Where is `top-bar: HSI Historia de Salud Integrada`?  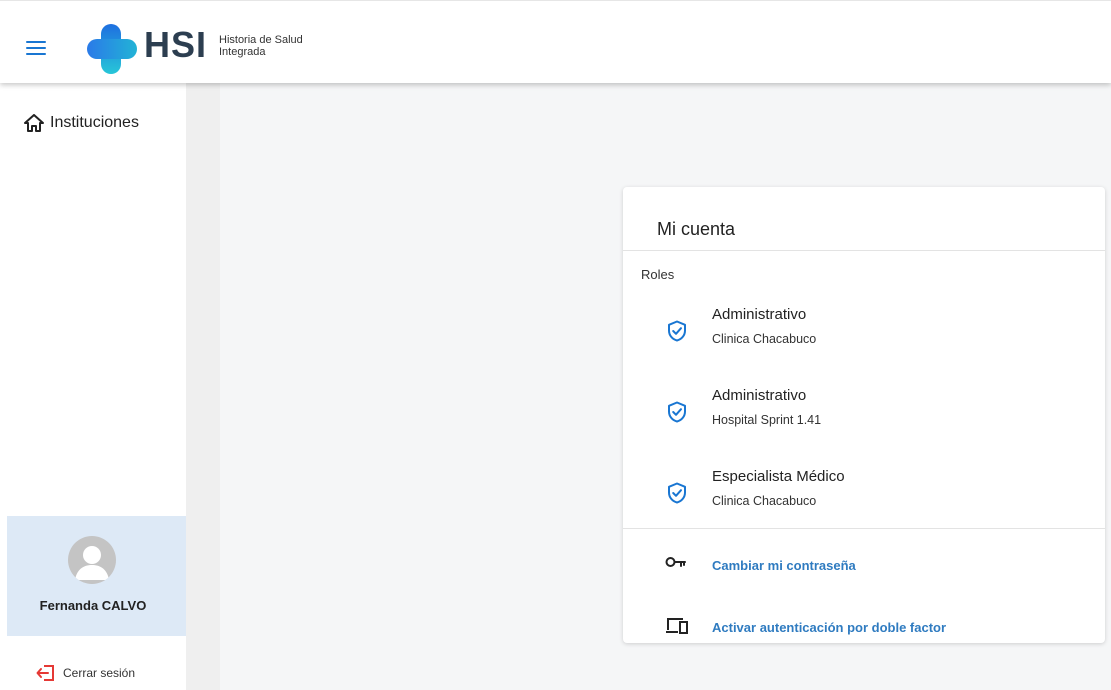 top-bar: HSI Historia de Salud Integrada is located at coordinates (555, 41).